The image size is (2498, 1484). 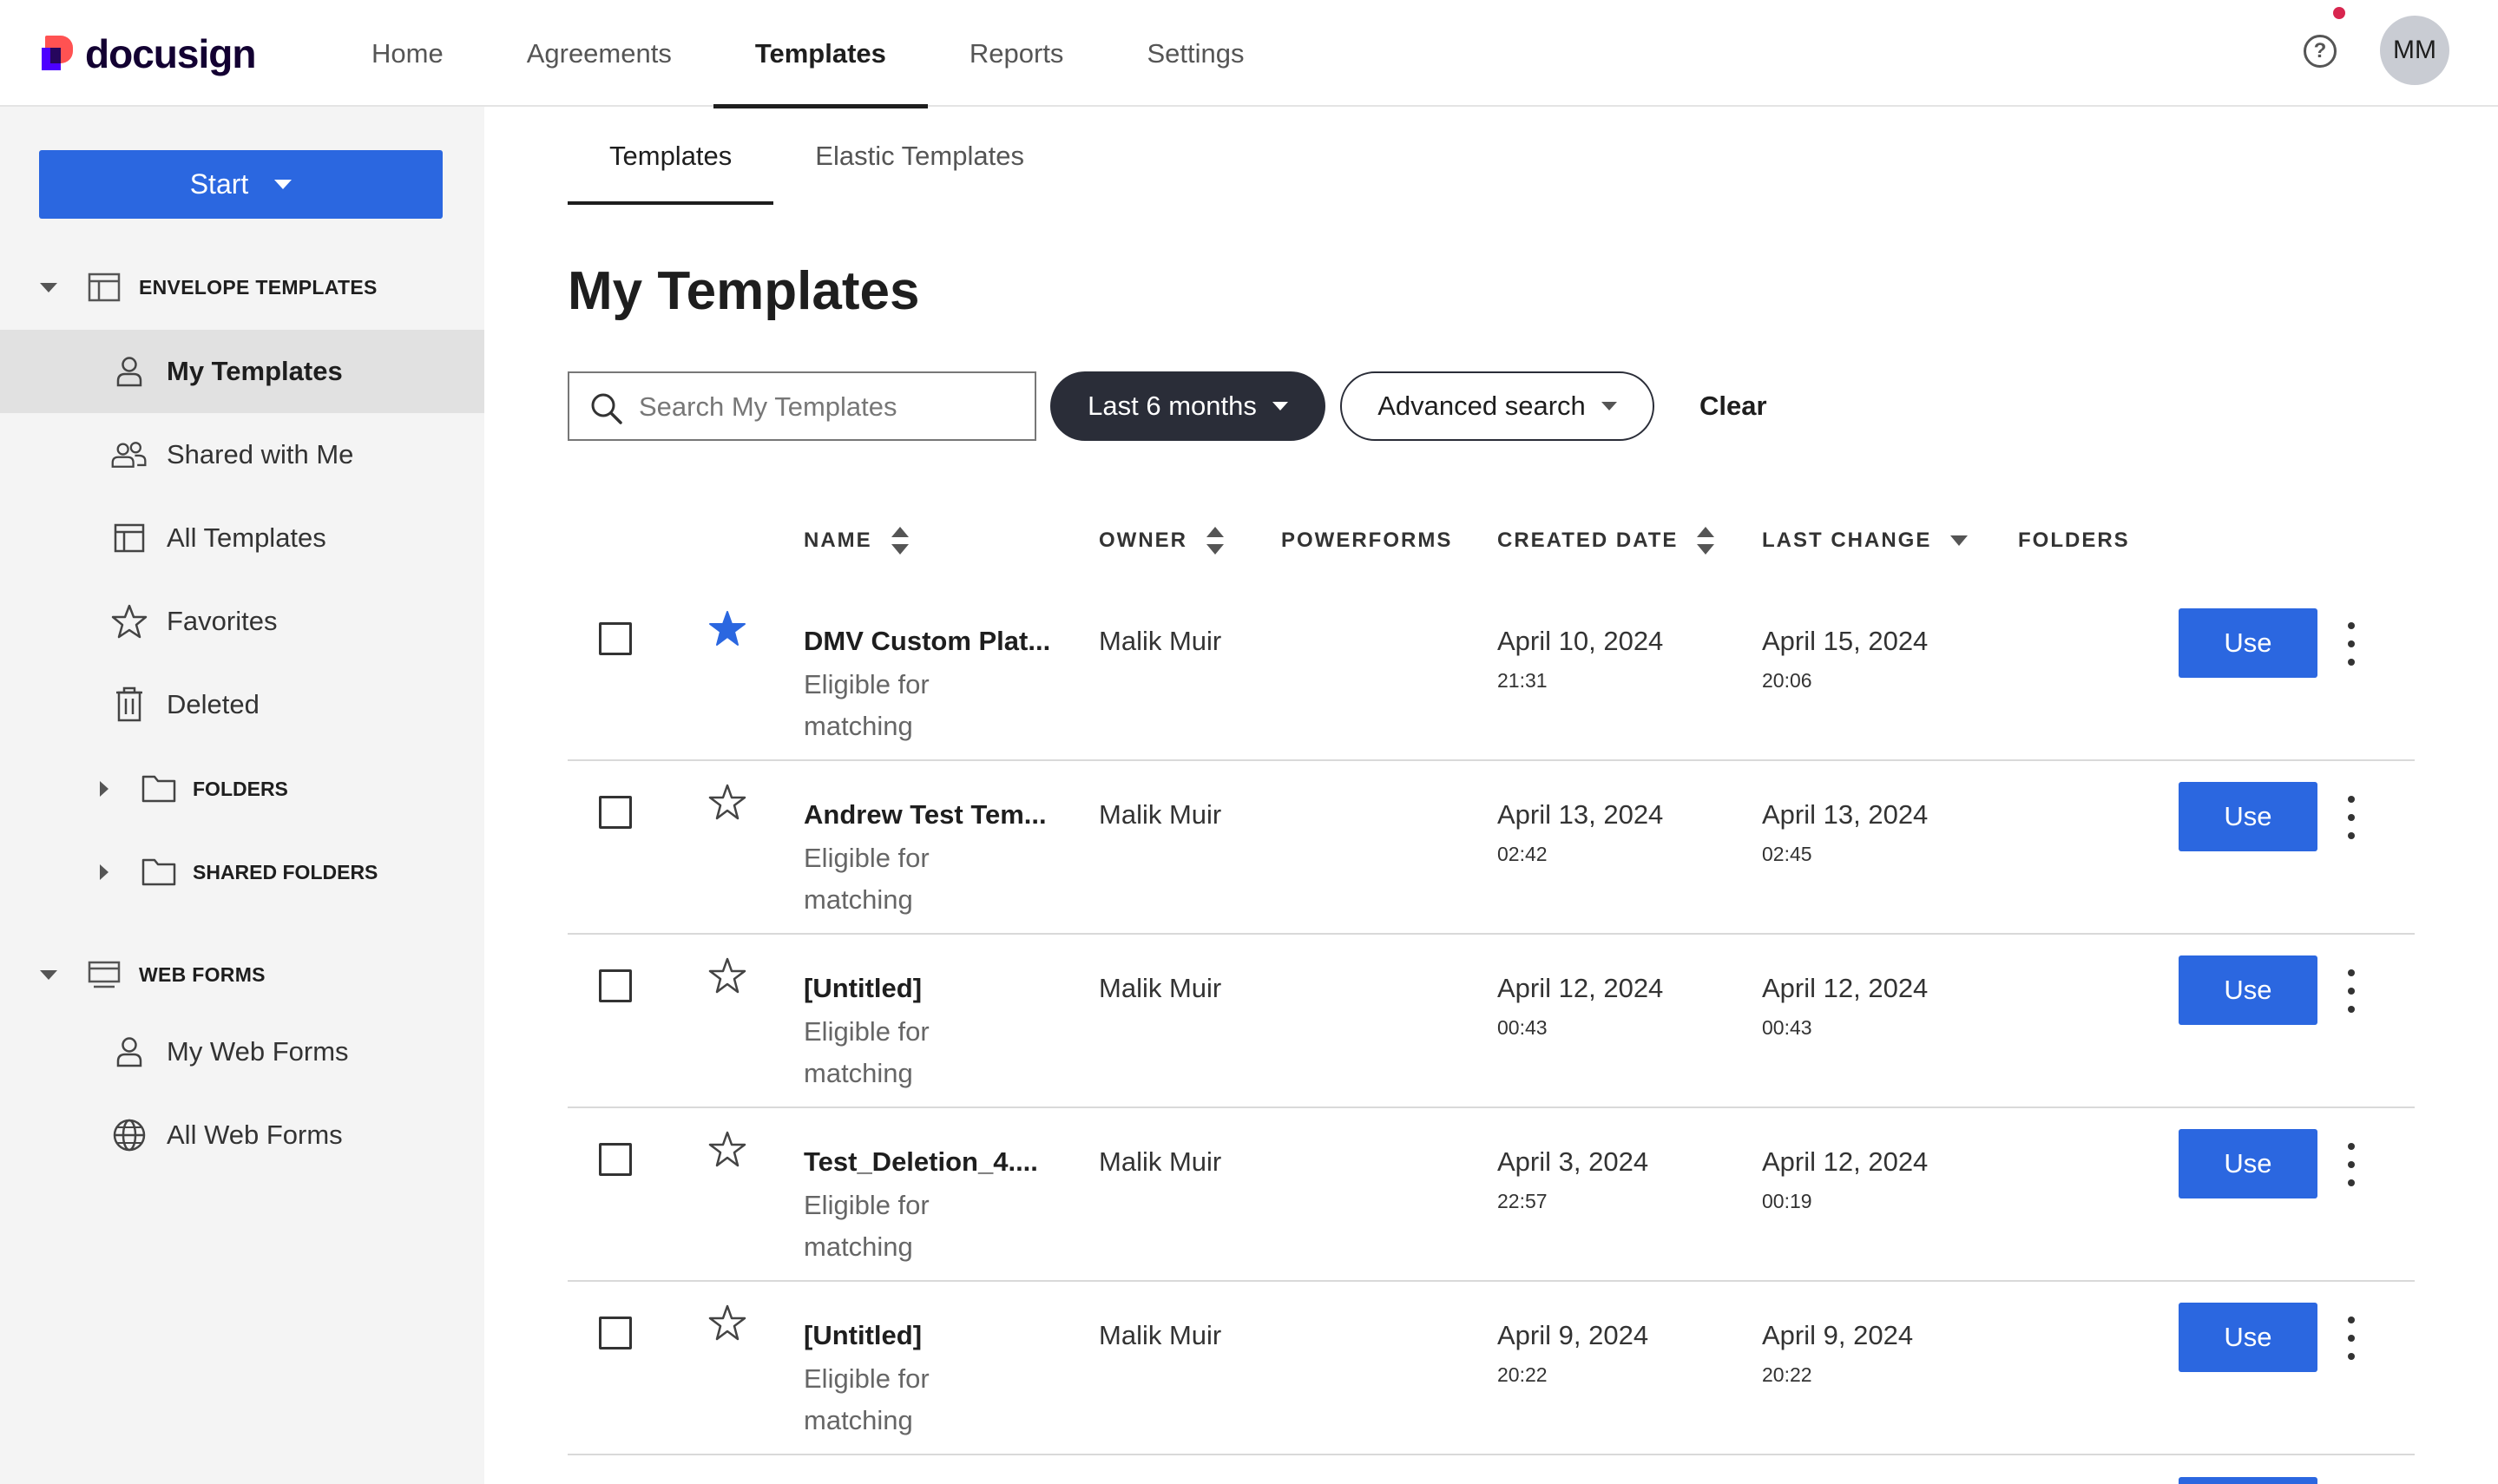 What do you see at coordinates (213, 704) in the screenshot?
I see `sidebar-item-label: Deleted` at bounding box center [213, 704].